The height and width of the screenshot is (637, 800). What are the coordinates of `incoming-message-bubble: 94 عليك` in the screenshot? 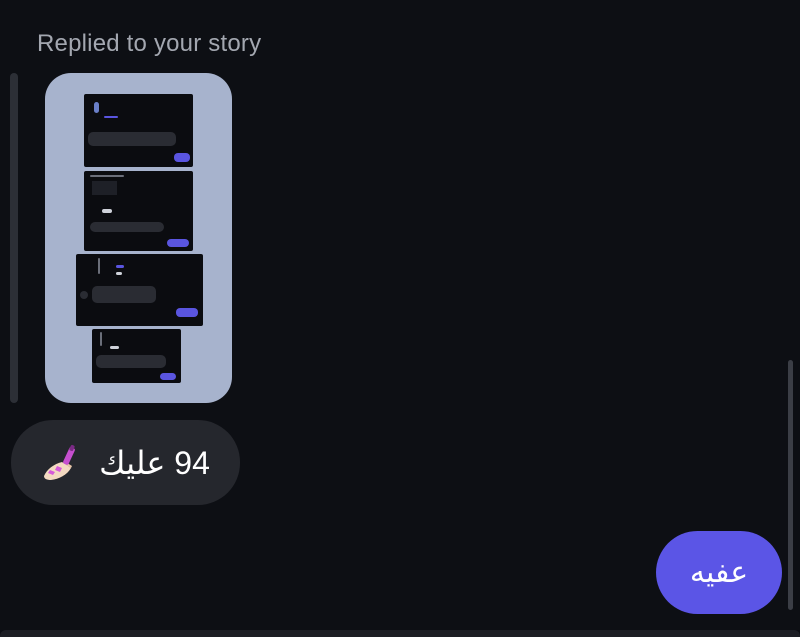 It's located at (125, 462).